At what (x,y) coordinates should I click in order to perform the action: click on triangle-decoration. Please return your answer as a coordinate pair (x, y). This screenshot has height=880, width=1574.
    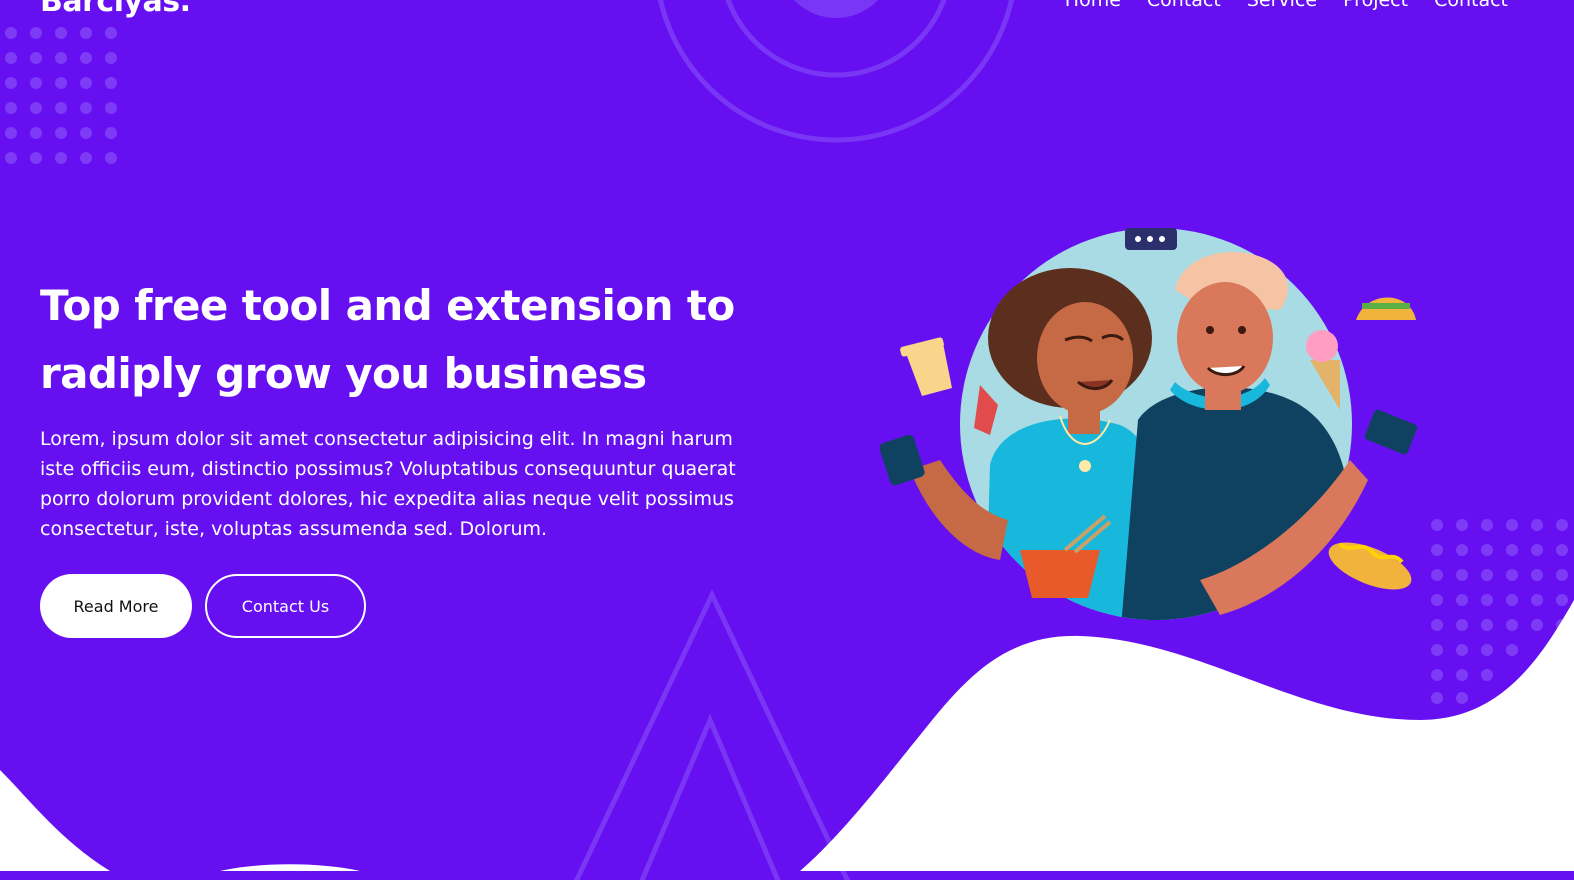
    Looking at the image, I should click on (712, 735).